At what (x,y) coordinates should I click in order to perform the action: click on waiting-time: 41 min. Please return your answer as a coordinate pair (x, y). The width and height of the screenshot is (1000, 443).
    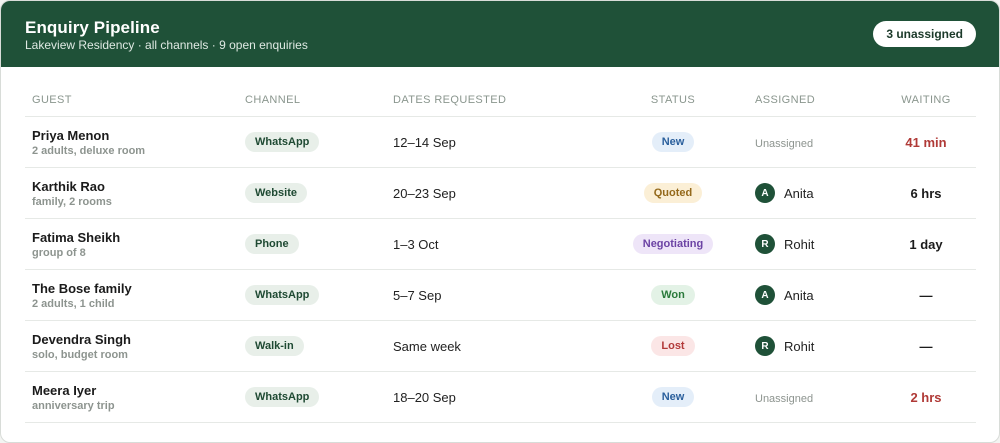
    Looking at the image, I should click on (926, 142).